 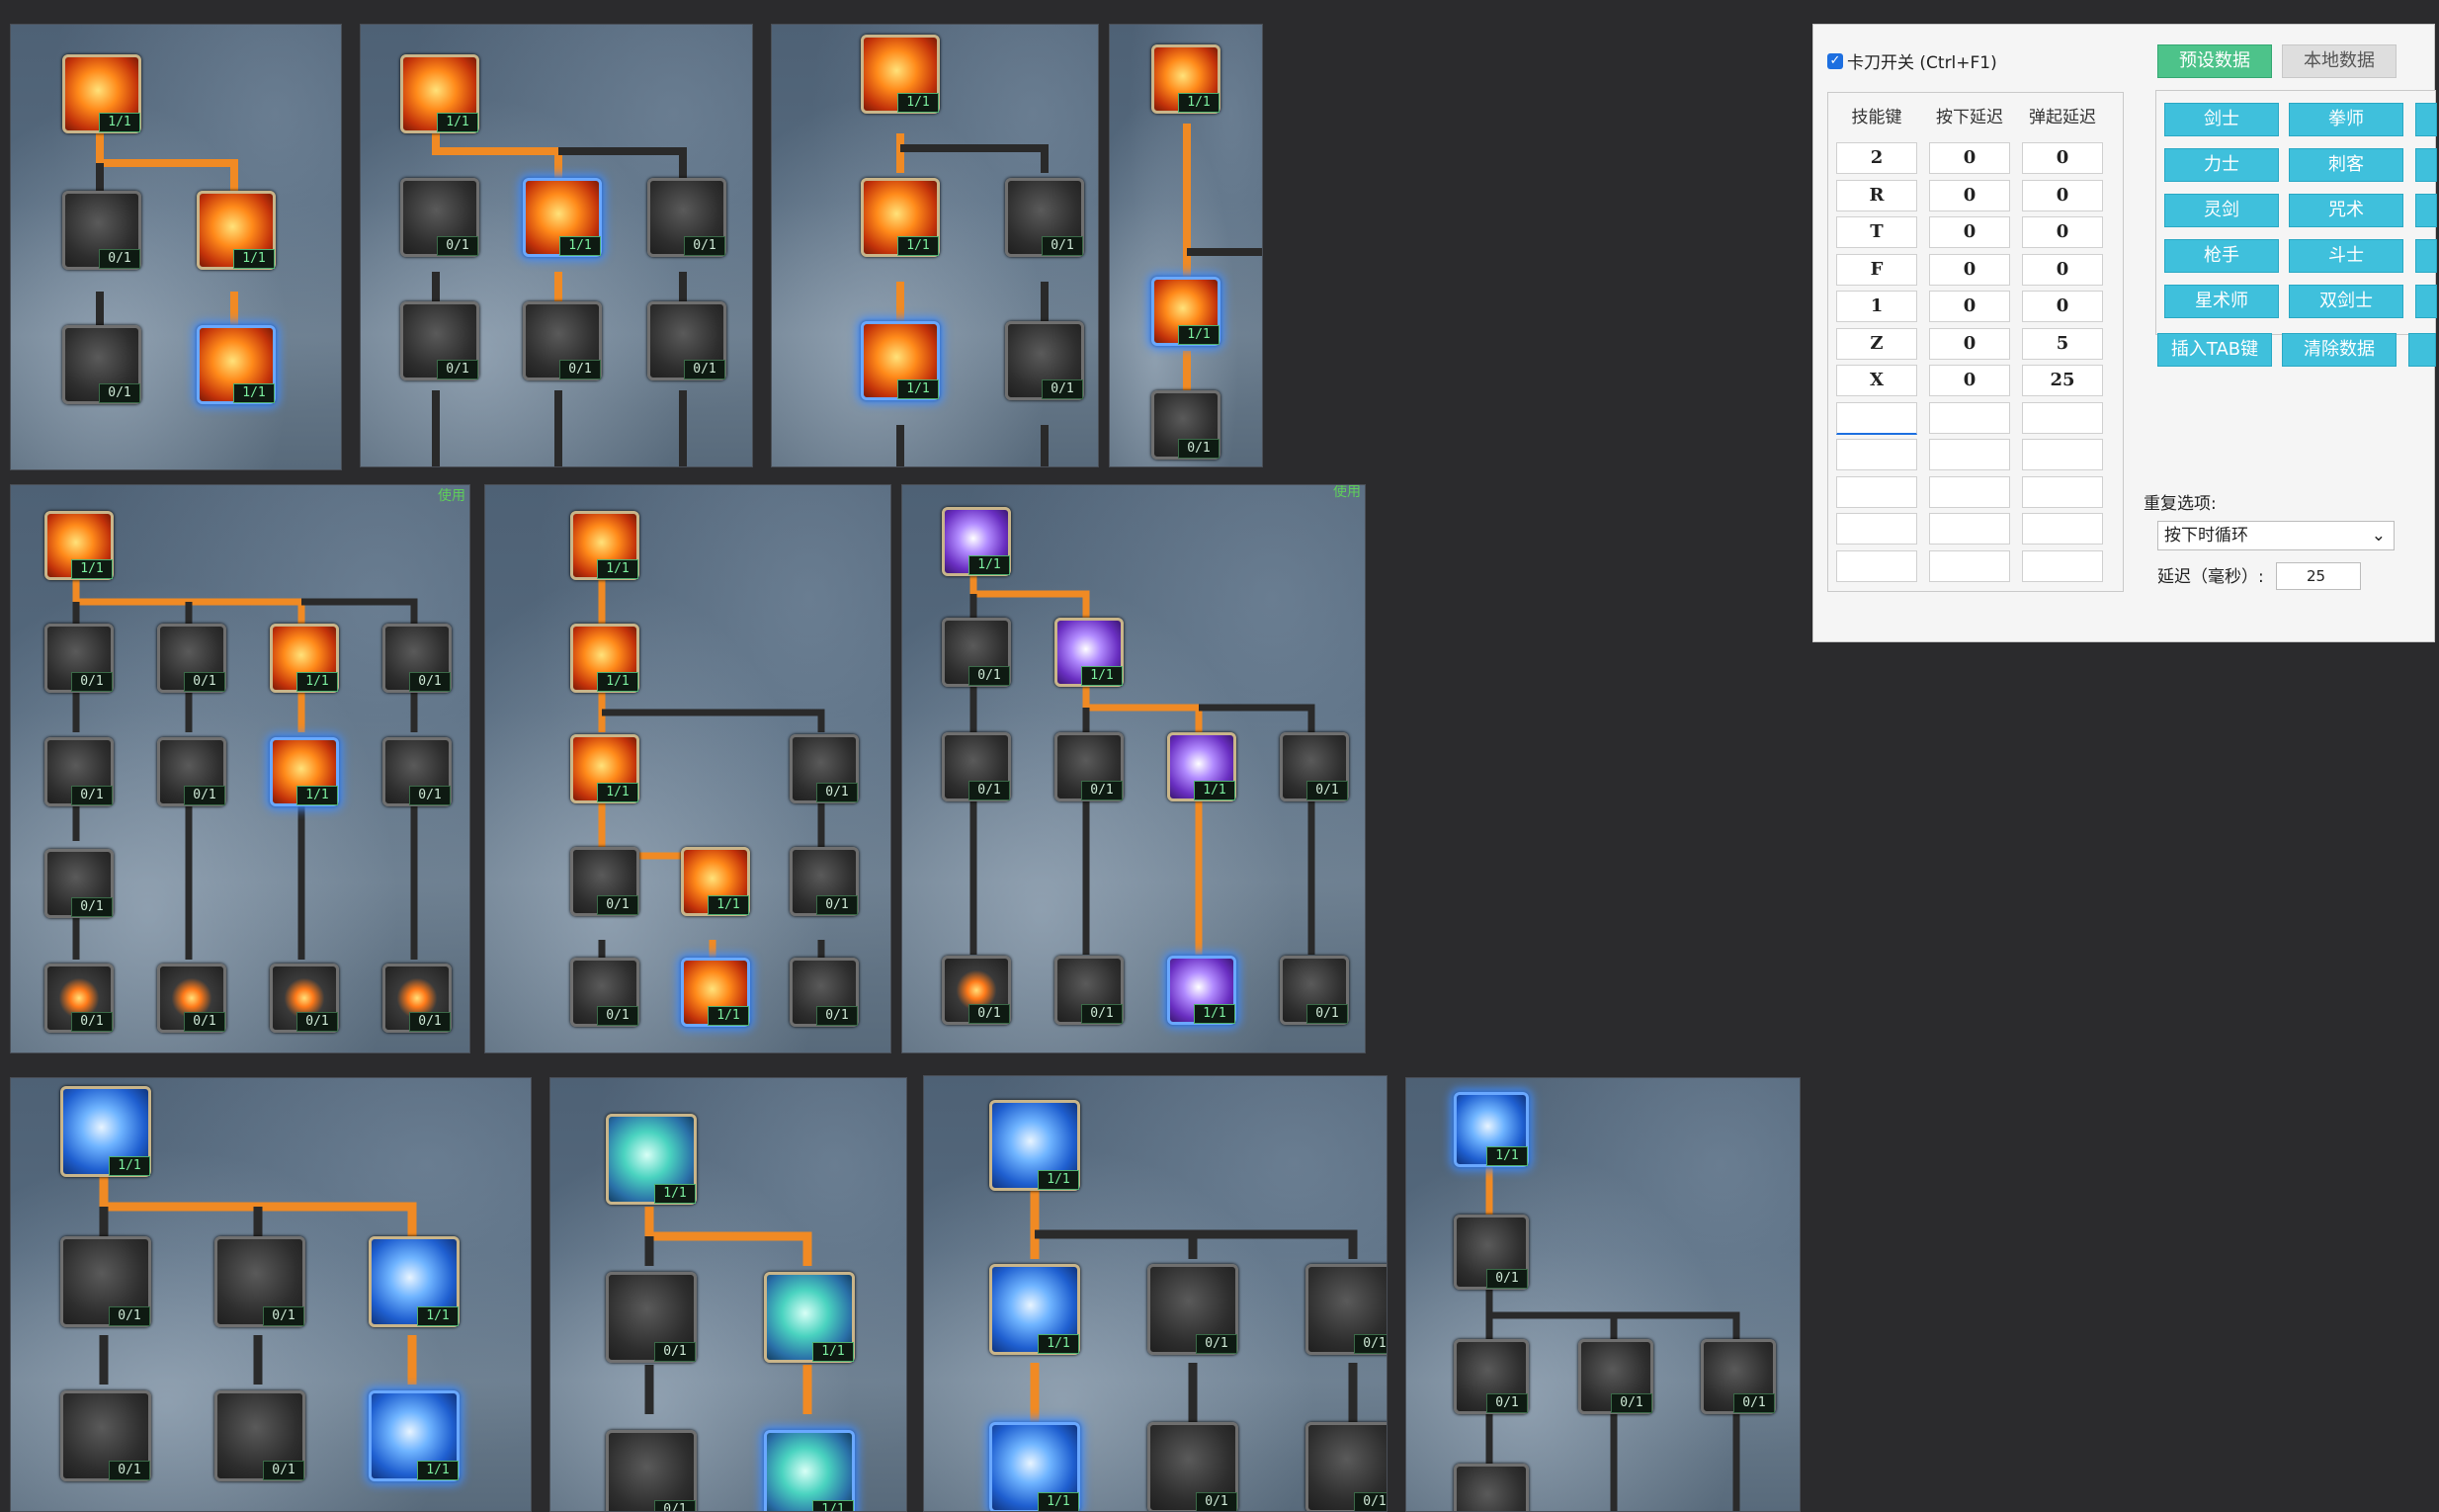 I want to click on skill-key-field: F, so click(x=1876, y=269).